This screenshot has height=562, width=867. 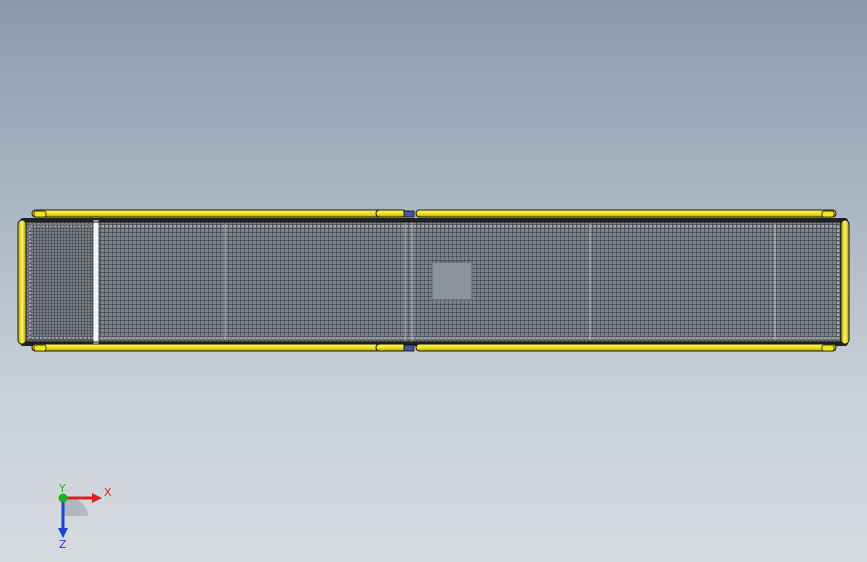 I want to click on end-cap-left, so click(x=22, y=282).